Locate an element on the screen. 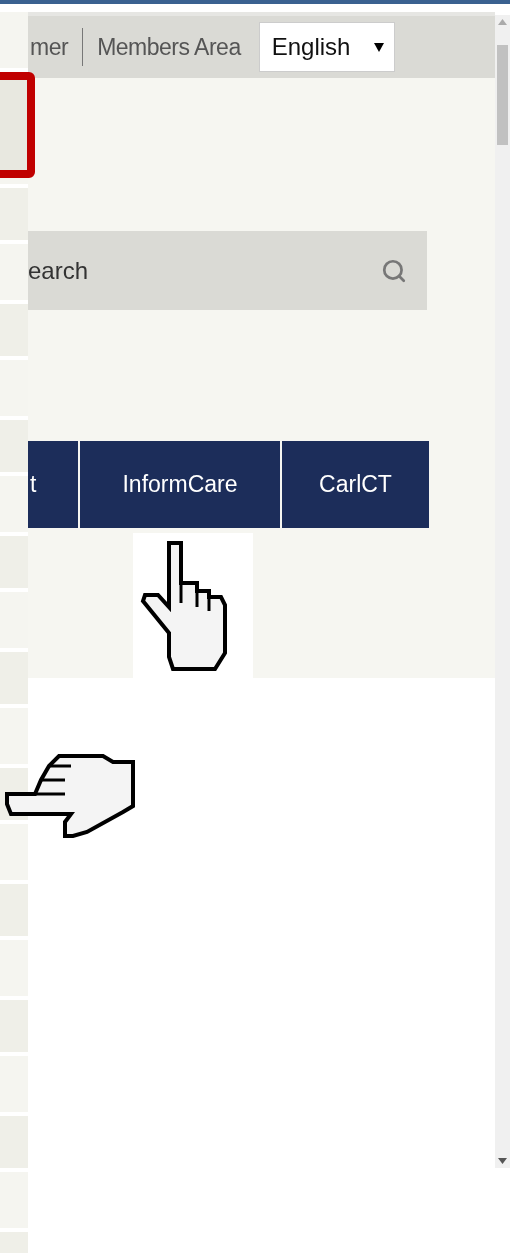 Image resolution: width=510 pixels, height=1253 pixels. scroll-down-icon is located at coordinates (502, 1161).